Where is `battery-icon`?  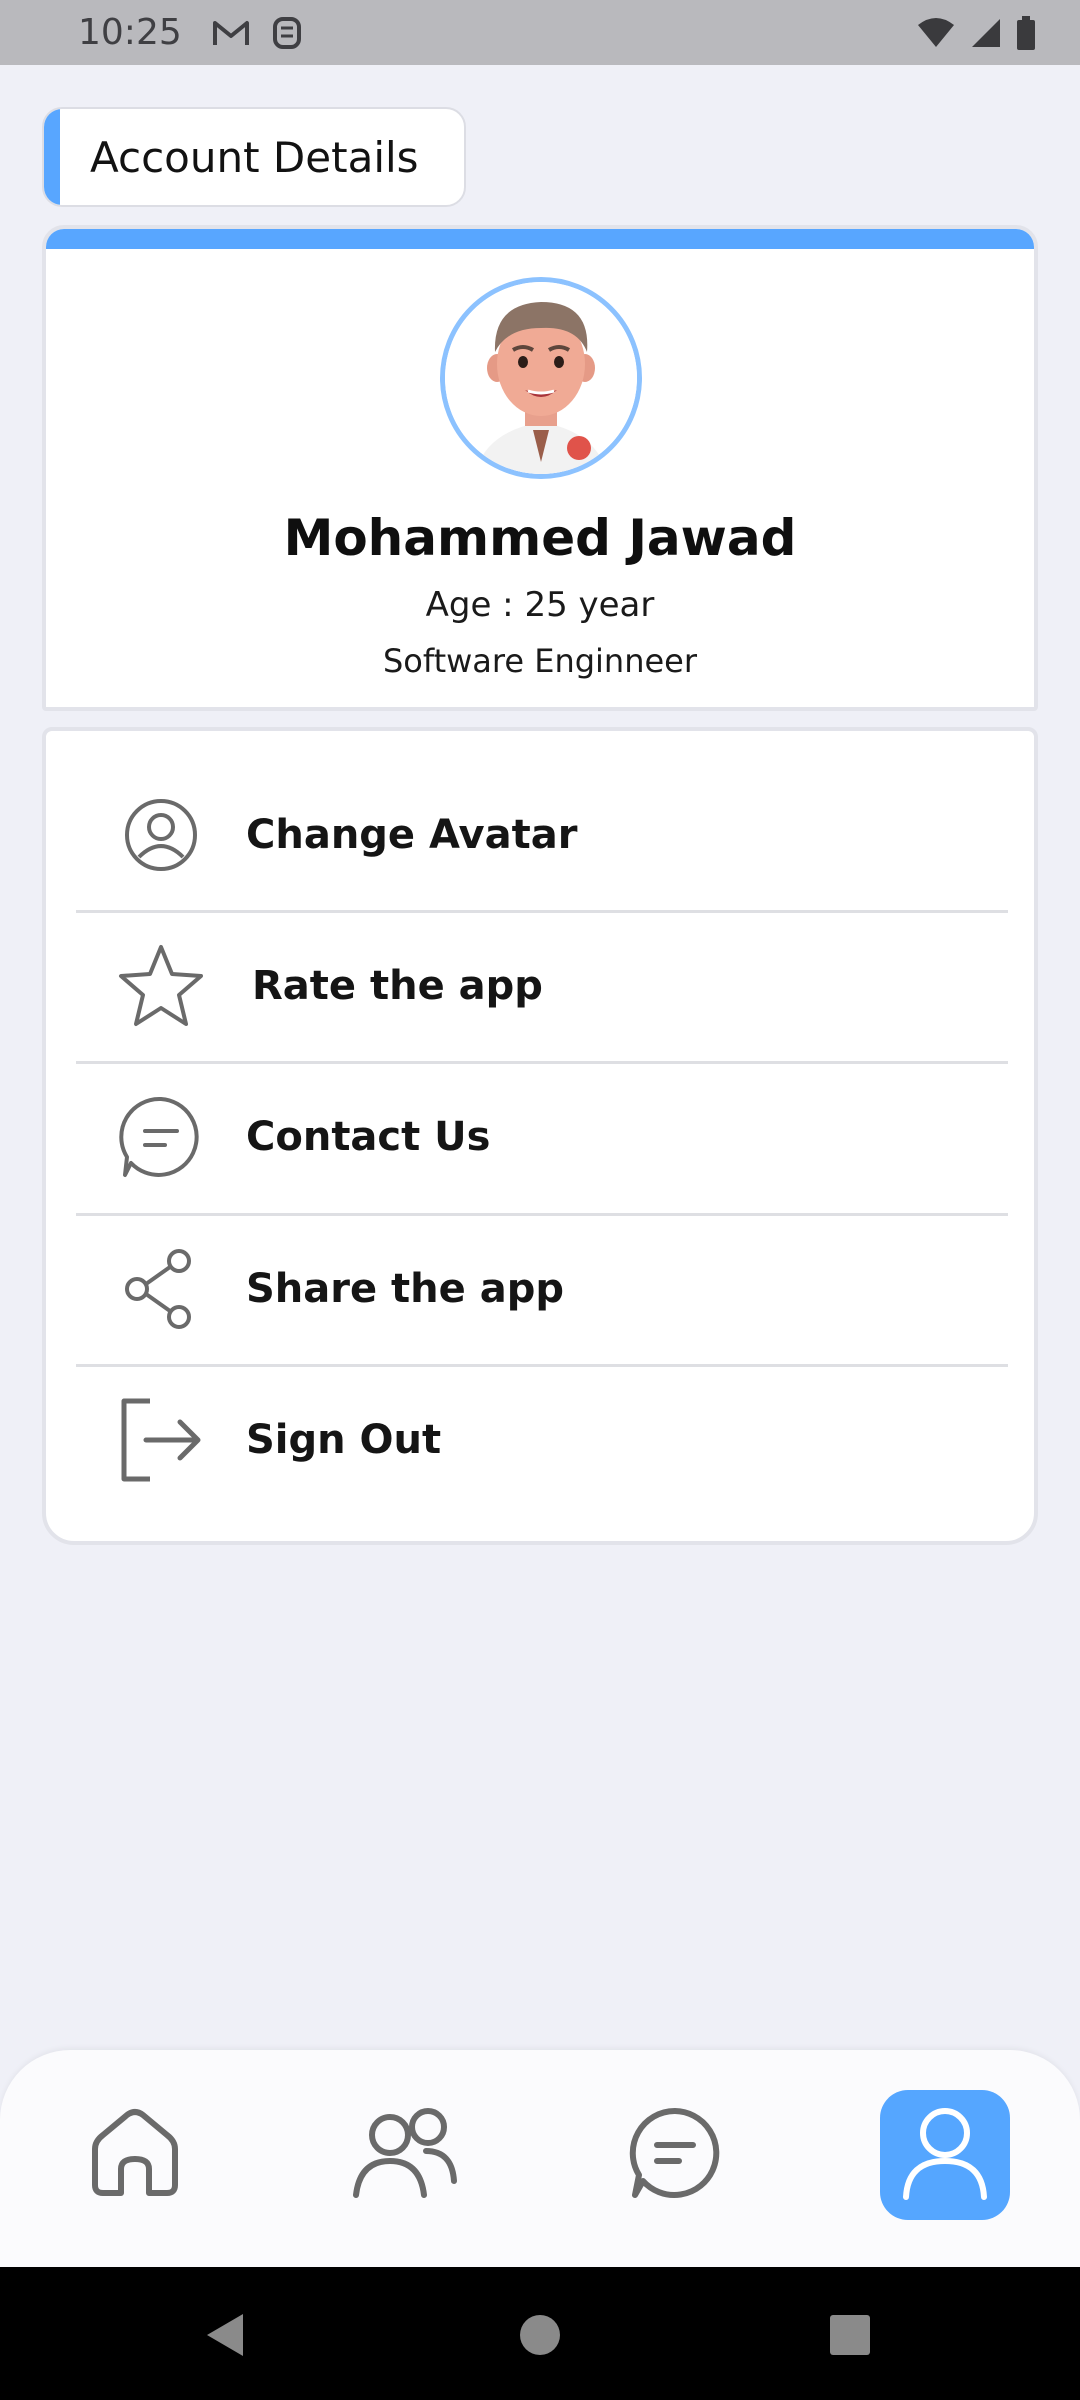
battery-icon is located at coordinates (1026, 32).